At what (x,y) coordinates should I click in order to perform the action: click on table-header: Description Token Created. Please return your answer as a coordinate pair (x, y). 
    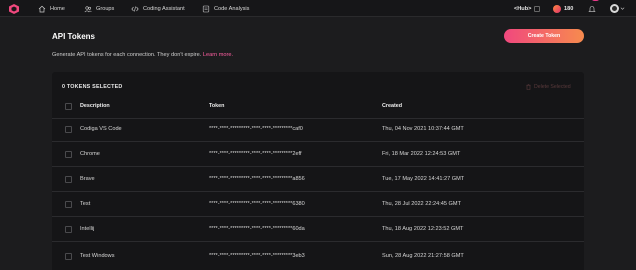
    Looking at the image, I should click on (318, 106).